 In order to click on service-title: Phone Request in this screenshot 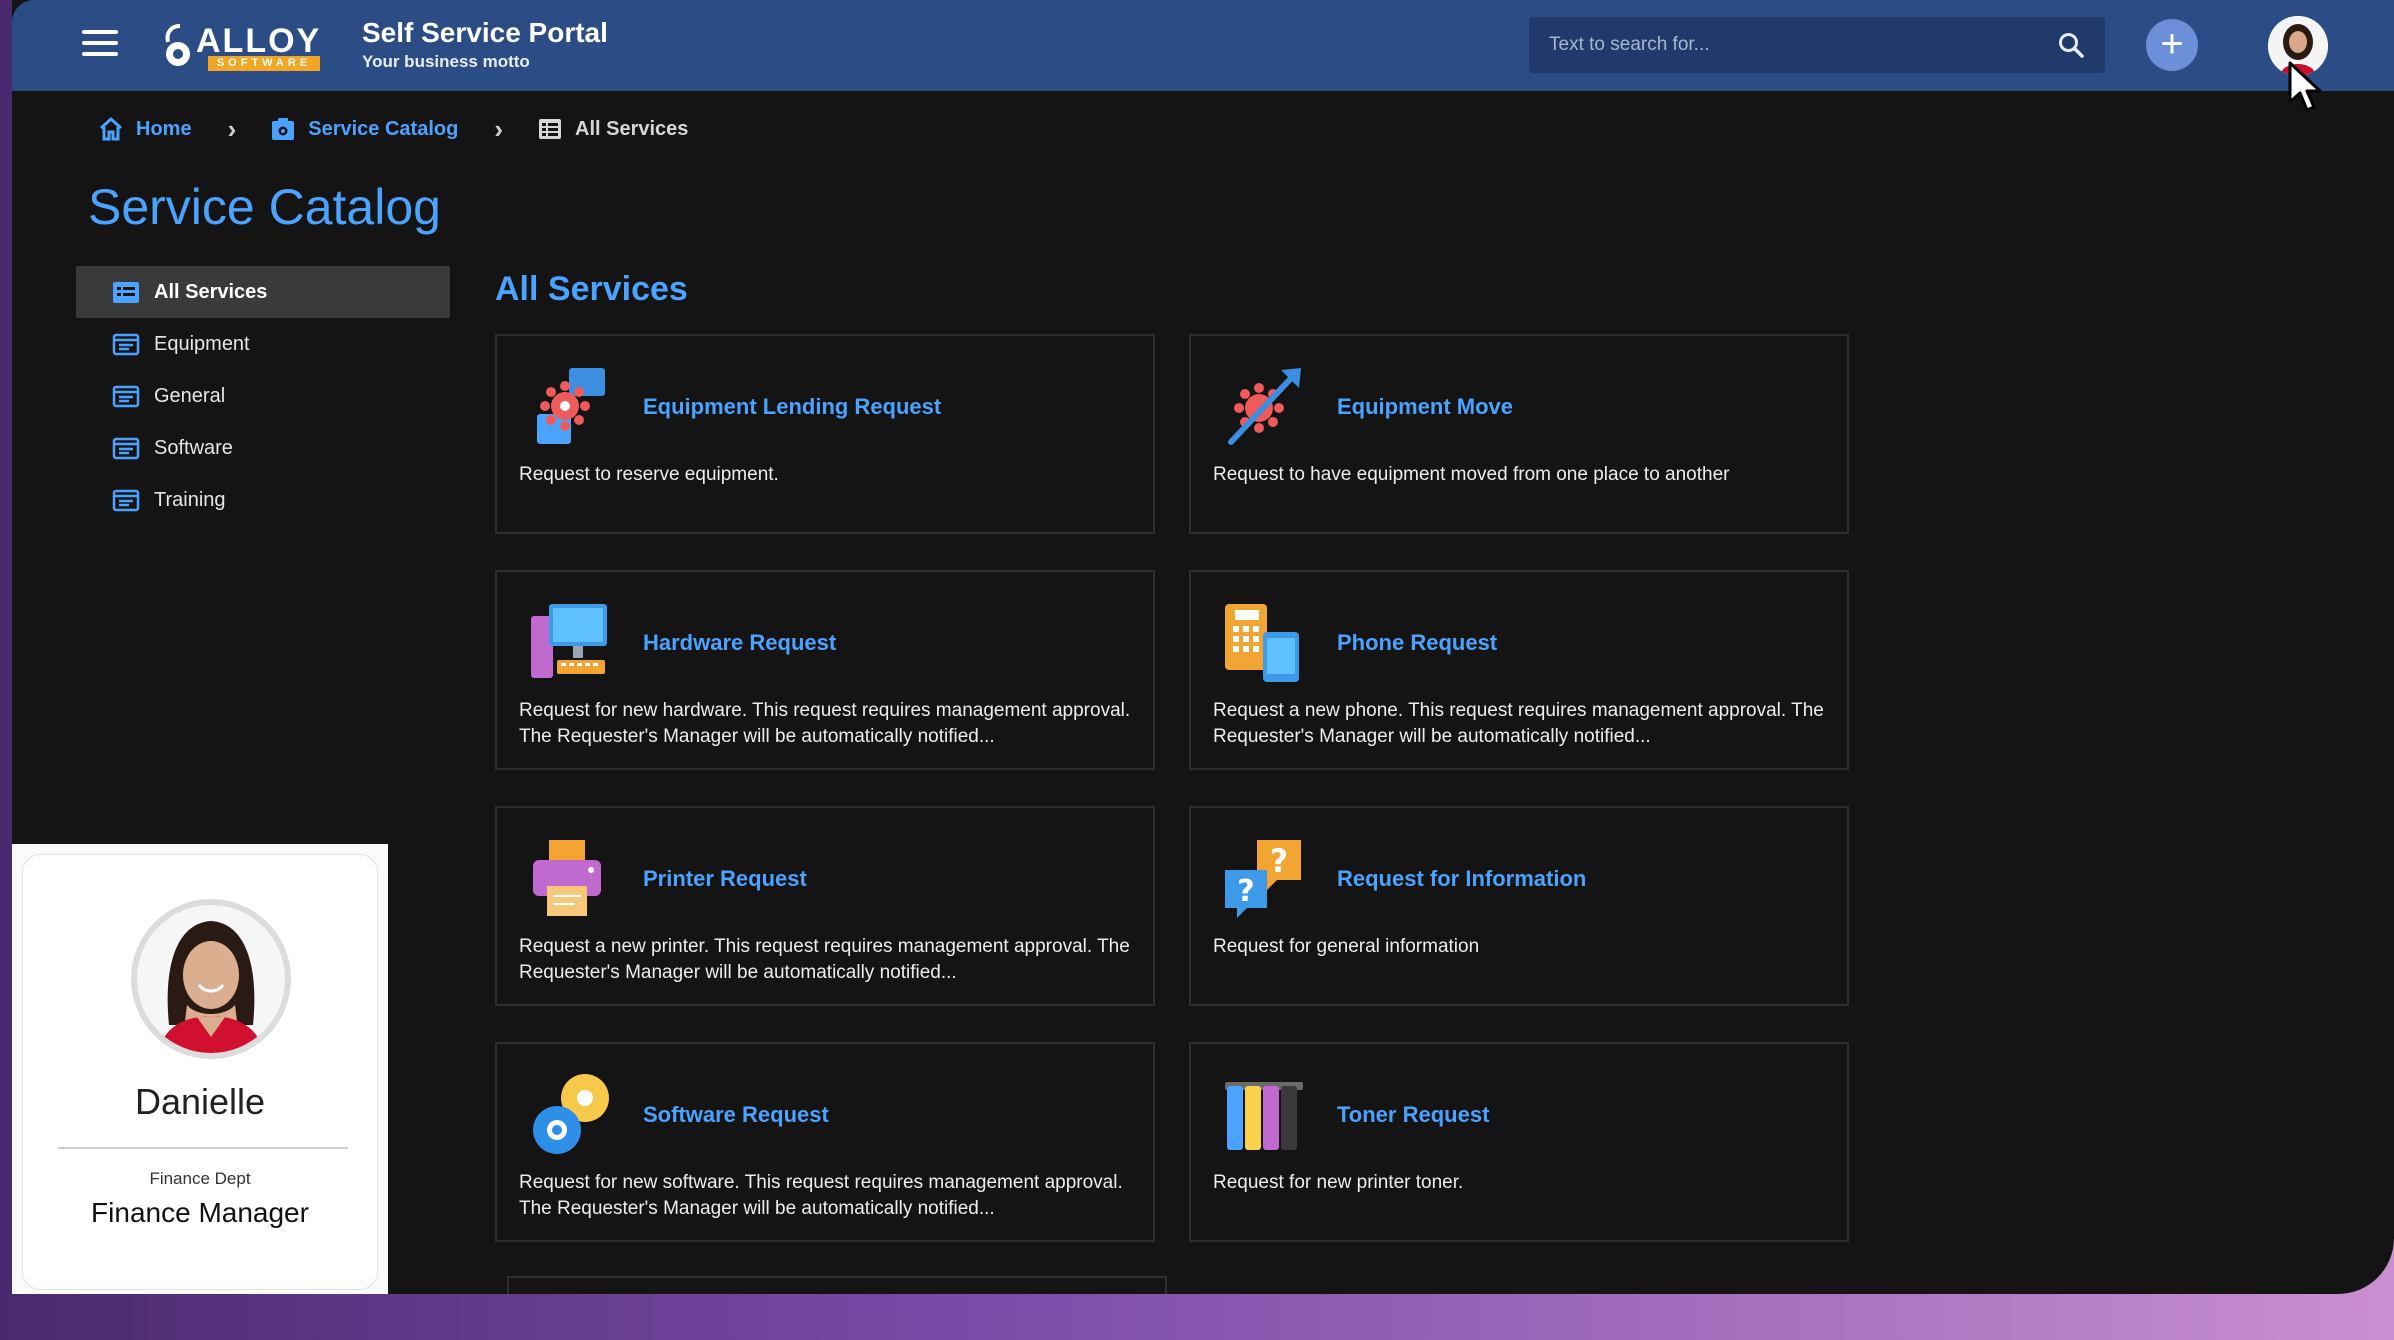, I will do `click(1417, 642)`.